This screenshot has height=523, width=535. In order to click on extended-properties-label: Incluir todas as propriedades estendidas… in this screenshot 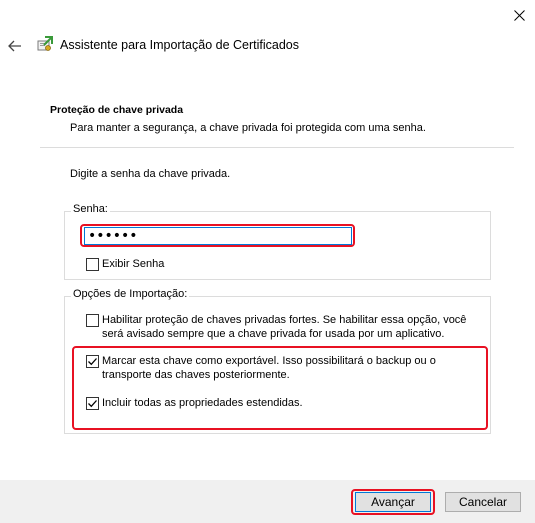, I will do `click(202, 403)`.